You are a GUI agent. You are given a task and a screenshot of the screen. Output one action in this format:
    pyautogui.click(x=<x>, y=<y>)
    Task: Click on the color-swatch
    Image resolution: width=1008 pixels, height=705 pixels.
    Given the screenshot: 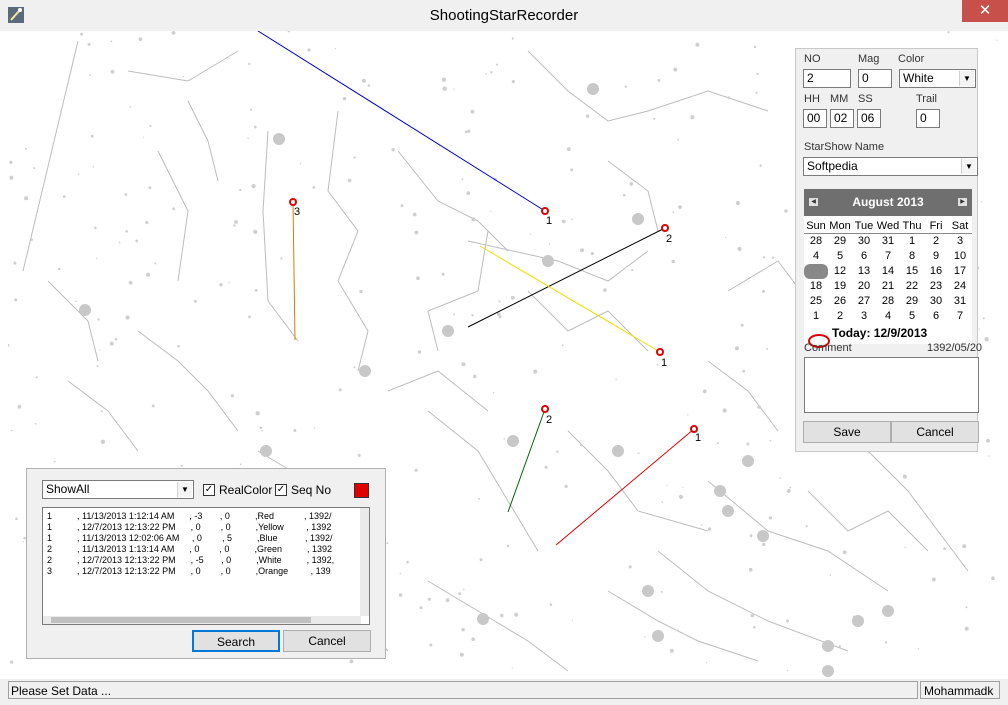 What is the action you would take?
    pyautogui.click(x=361, y=490)
    